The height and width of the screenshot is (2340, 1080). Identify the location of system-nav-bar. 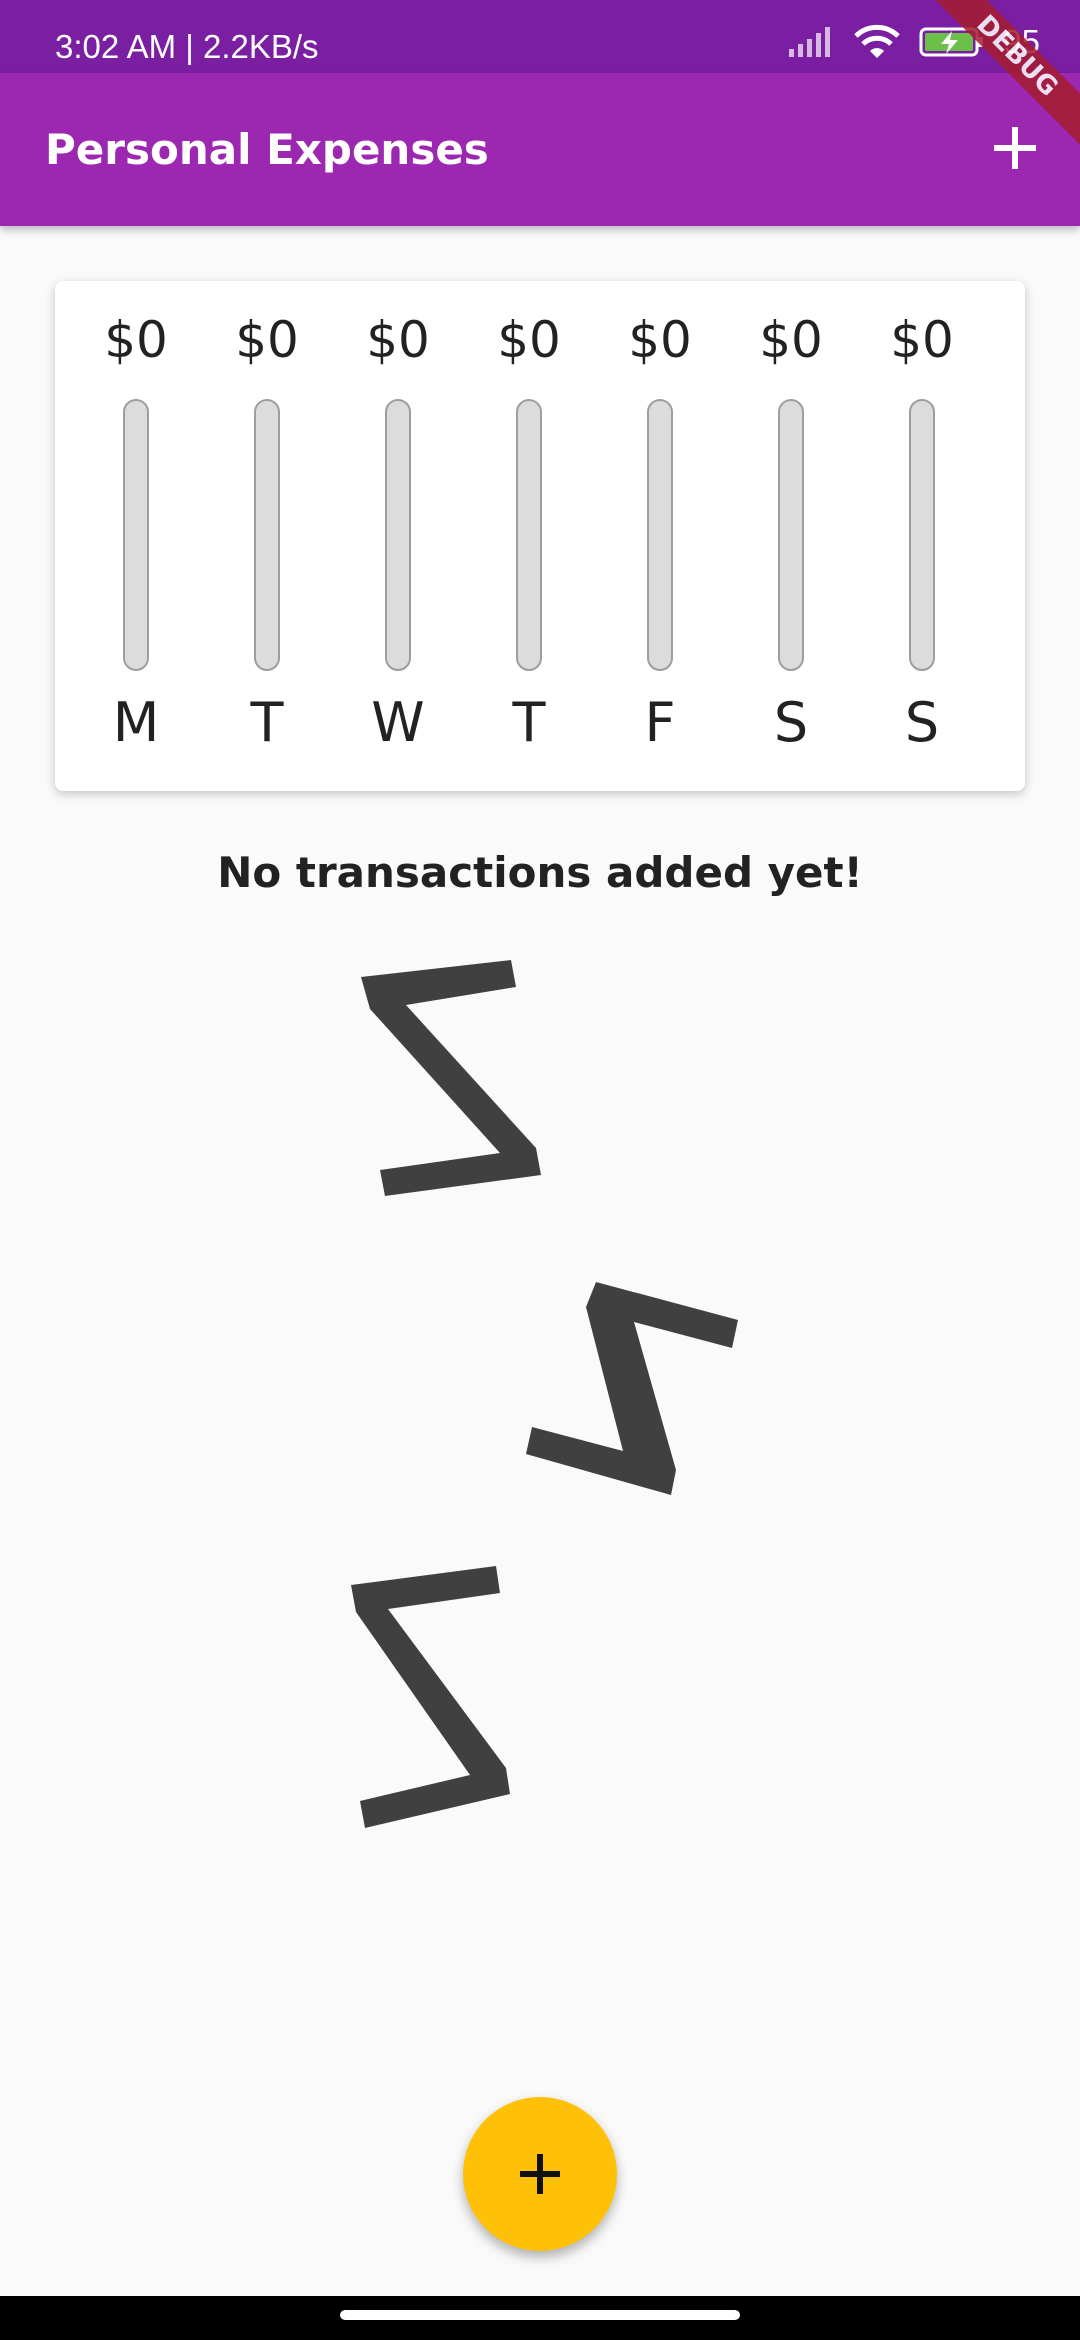
(540, 2318).